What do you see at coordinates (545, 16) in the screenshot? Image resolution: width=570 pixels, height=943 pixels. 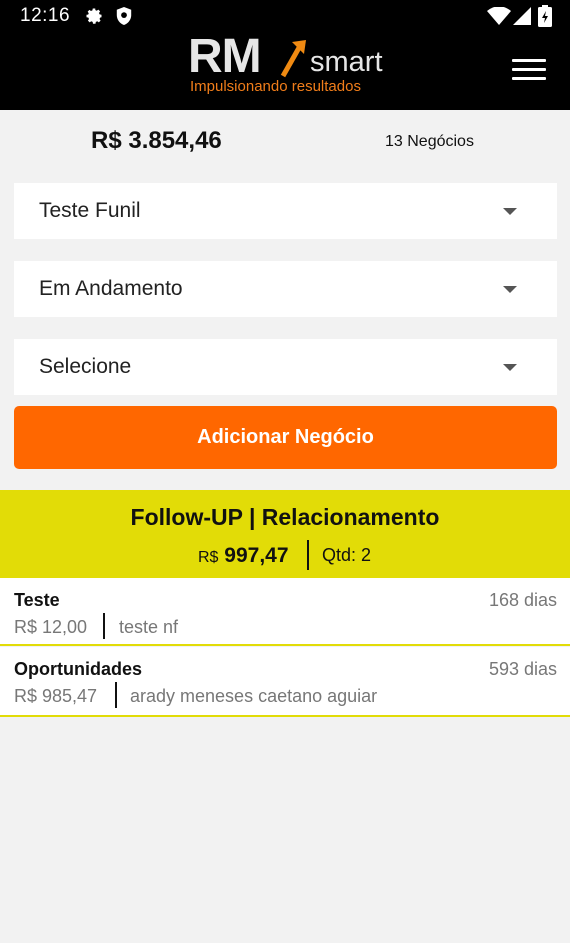 I see `battery-icon` at bounding box center [545, 16].